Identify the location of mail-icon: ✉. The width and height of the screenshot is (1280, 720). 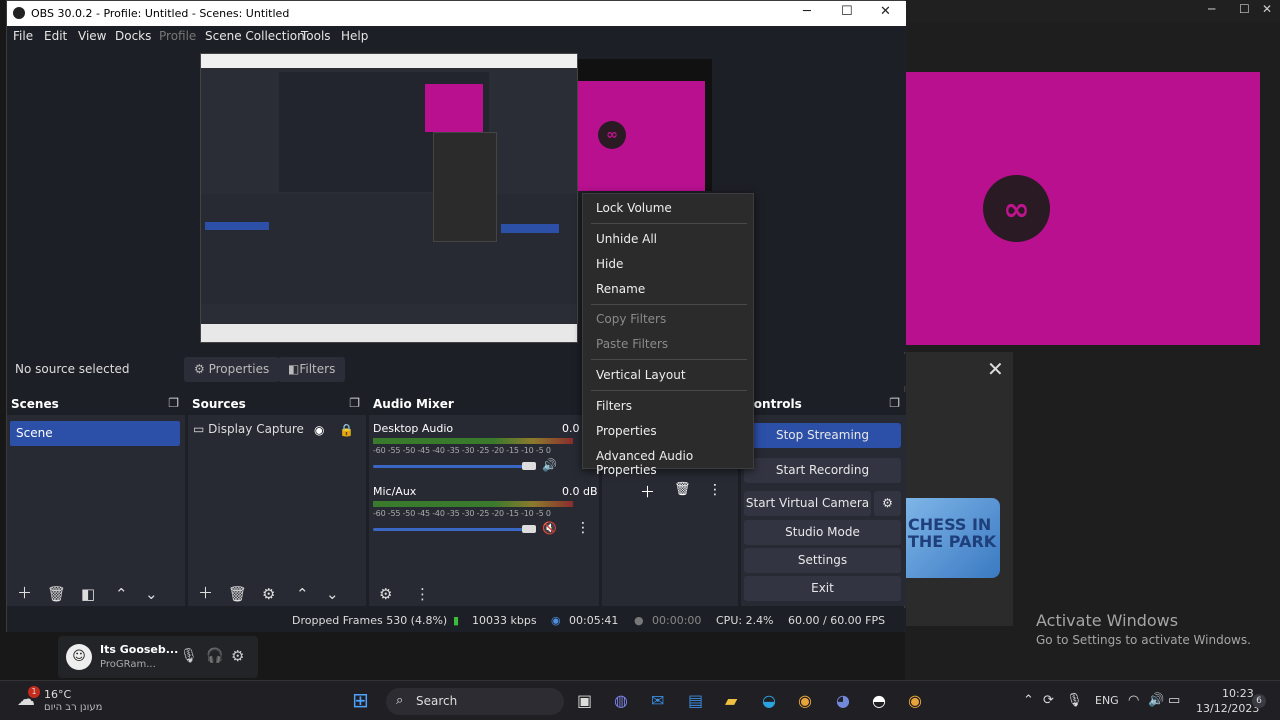
(657, 700).